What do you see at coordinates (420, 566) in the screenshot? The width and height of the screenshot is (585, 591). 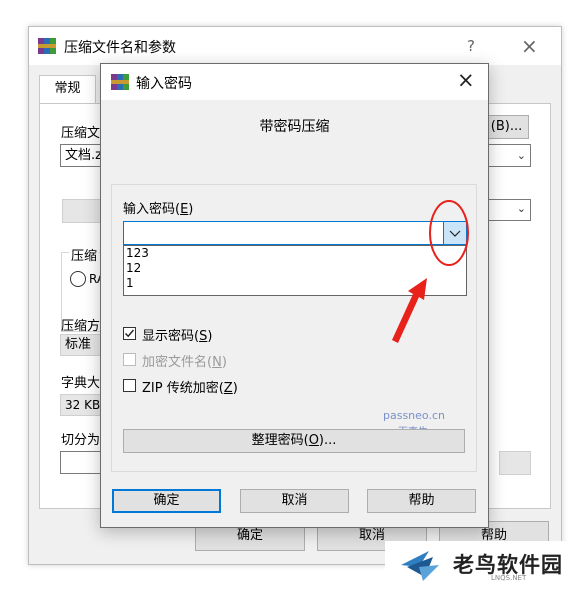 I see `bird-logo-icon` at bounding box center [420, 566].